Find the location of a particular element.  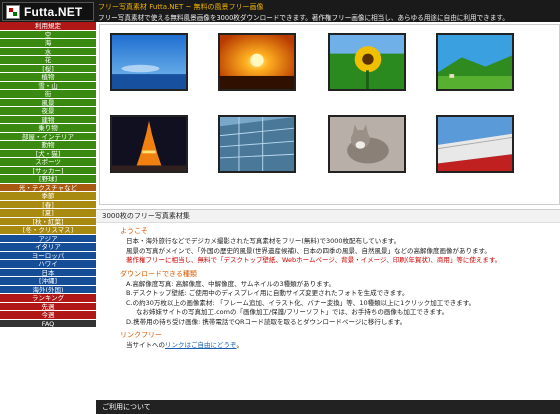

sidebar-item-16: スポーツ is located at coordinates (48, 162).